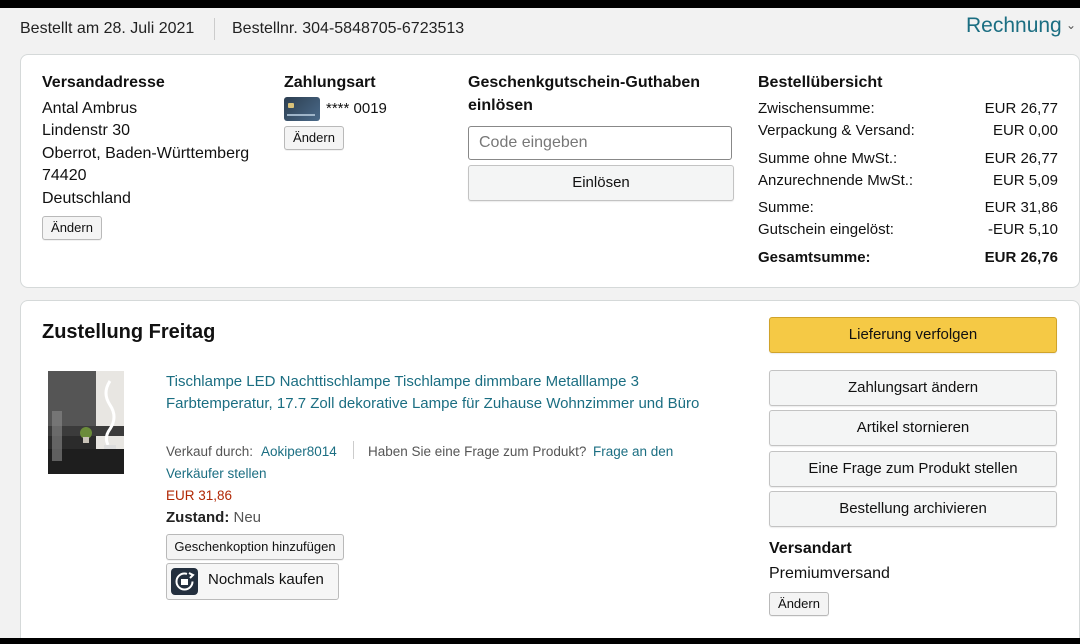 The height and width of the screenshot is (644, 1080). I want to click on buy-again-button: Nochmals kaufen, so click(252, 581).